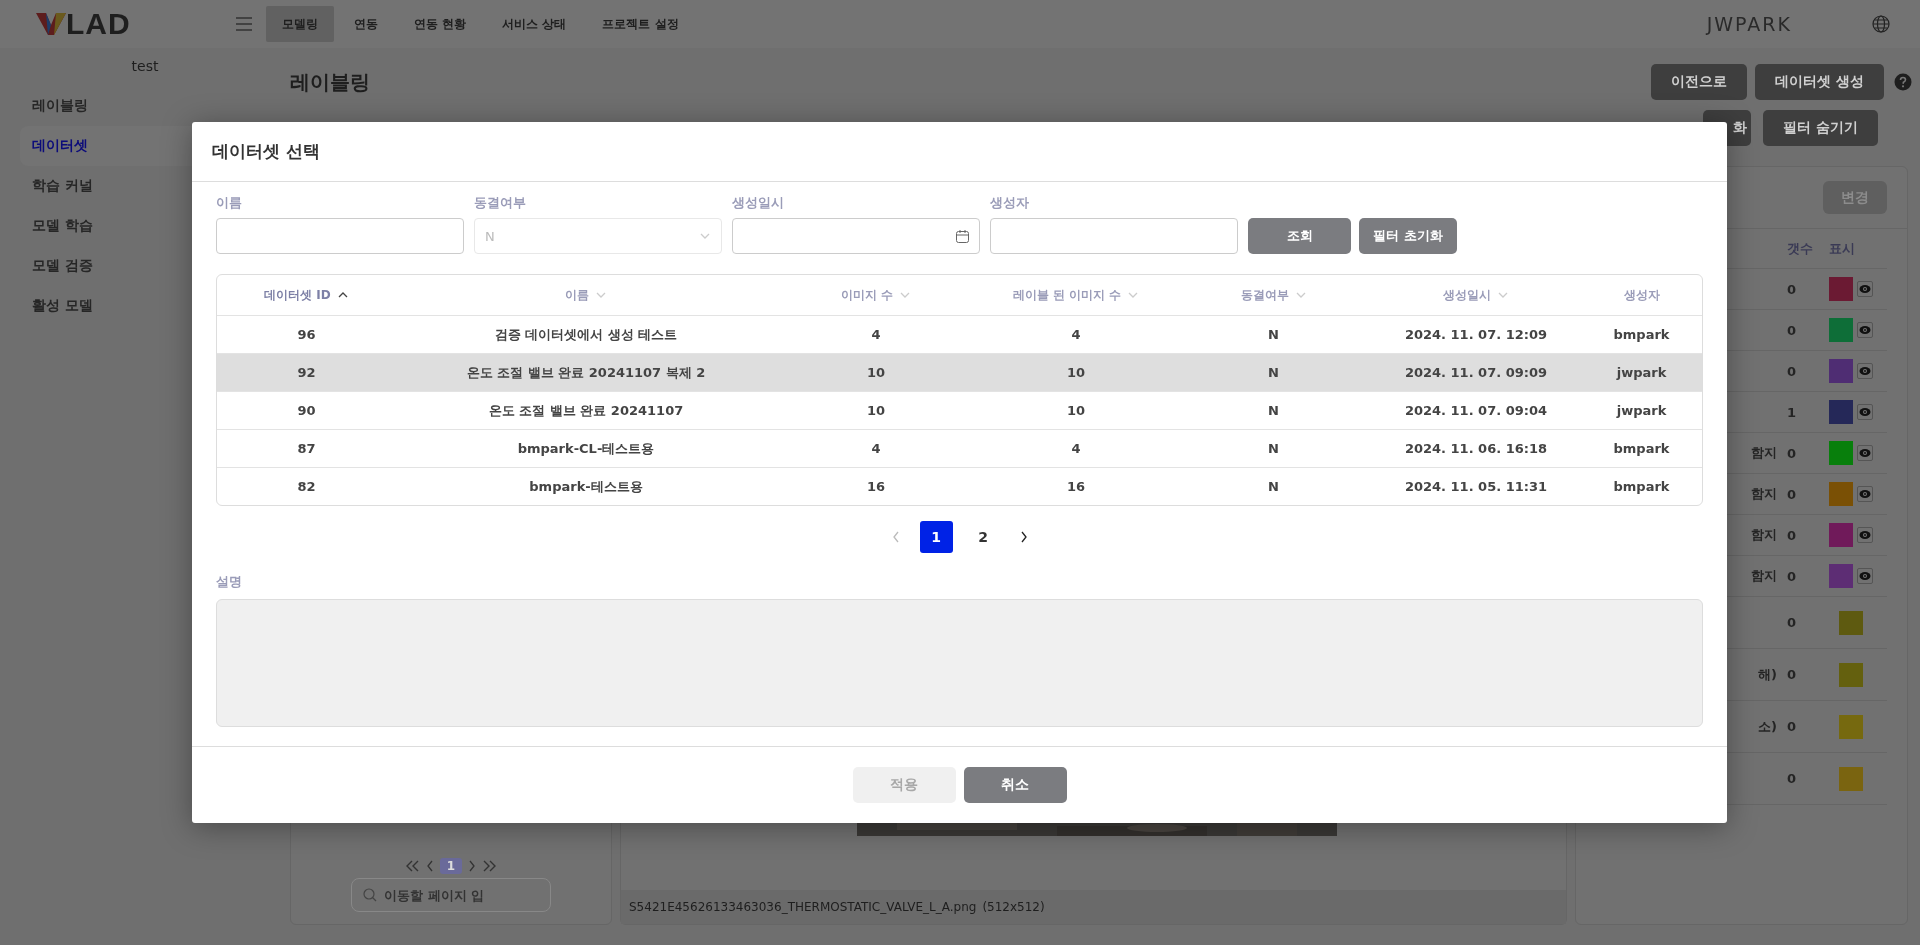 The height and width of the screenshot is (945, 1920). Describe the element at coordinates (534, 24) in the screenshot. I see `nav-tab: 서비스 상태` at that location.